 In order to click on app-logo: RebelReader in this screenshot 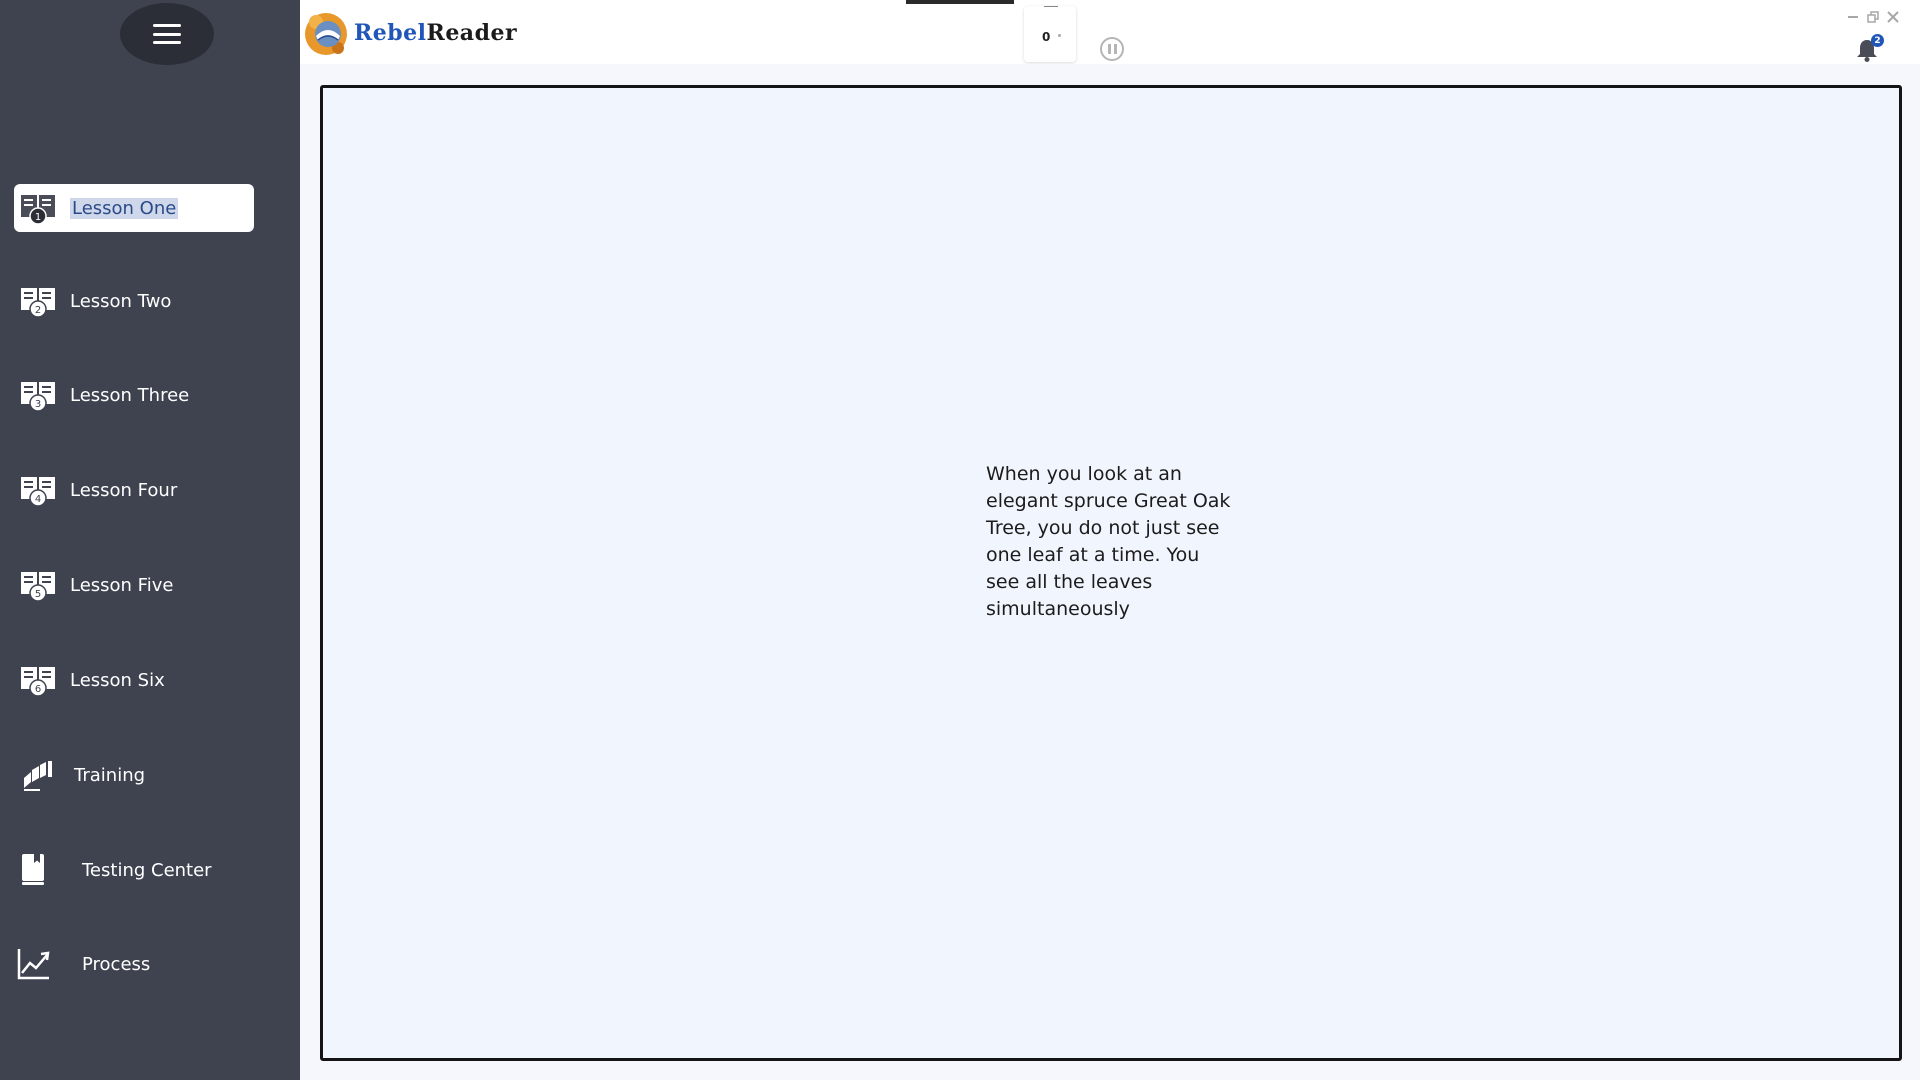, I will do `click(409, 33)`.